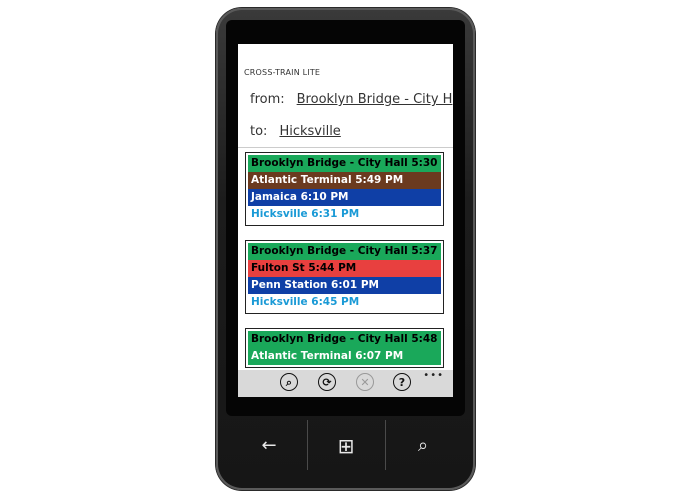 This screenshot has height=494, width=695. What do you see at coordinates (345, 383) in the screenshot?
I see `application-bar: ⌕ ⟳ ✕ ? •••` at bounding box center [345, 383].